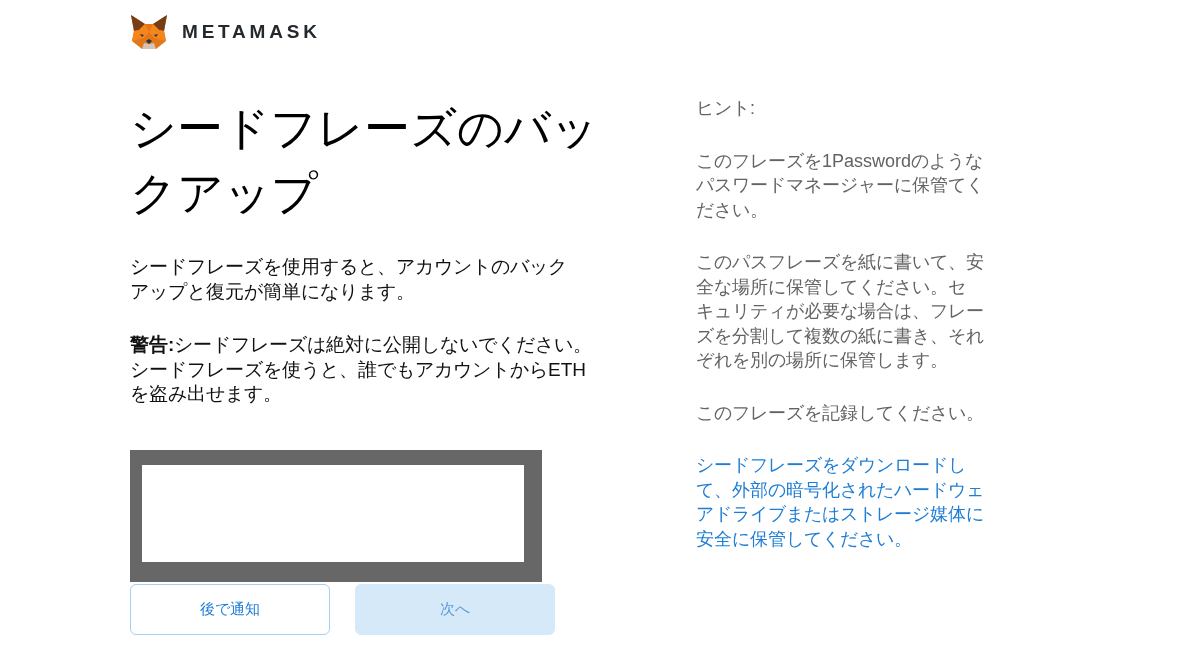 The image size is (1200, 664). I want to click on tip-text: このパスフレーズを紙に書いて、安全な場所に保管してください。セキュリティが必要な場合は、フレーズを分割して複数の紙に書き、それぞれを別の場所に保管します。, so click(840, 311).